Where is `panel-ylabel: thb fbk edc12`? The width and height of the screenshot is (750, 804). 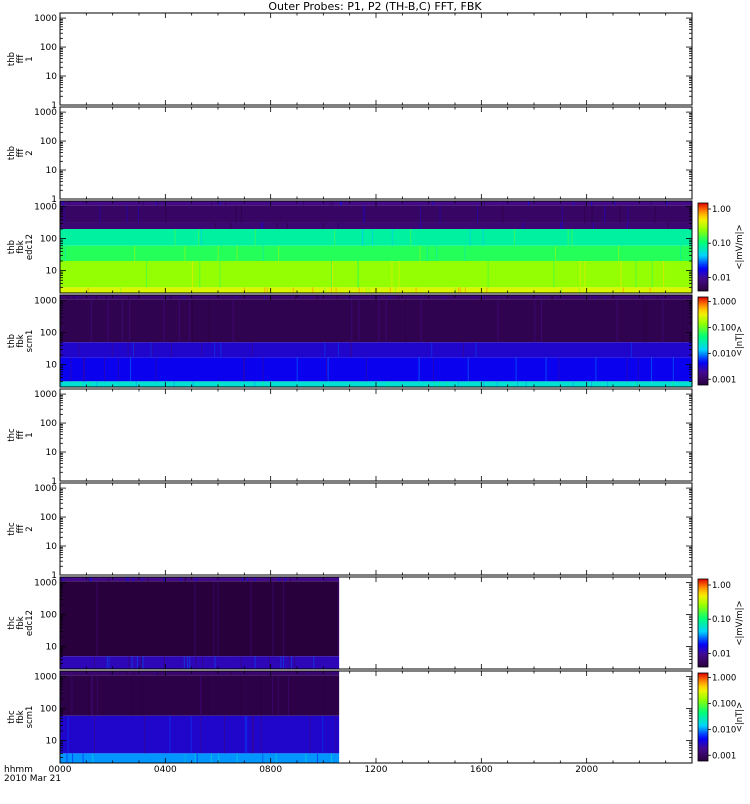
panel-ylabel: thb fbk edc12 is located at coordinates (21, 247).